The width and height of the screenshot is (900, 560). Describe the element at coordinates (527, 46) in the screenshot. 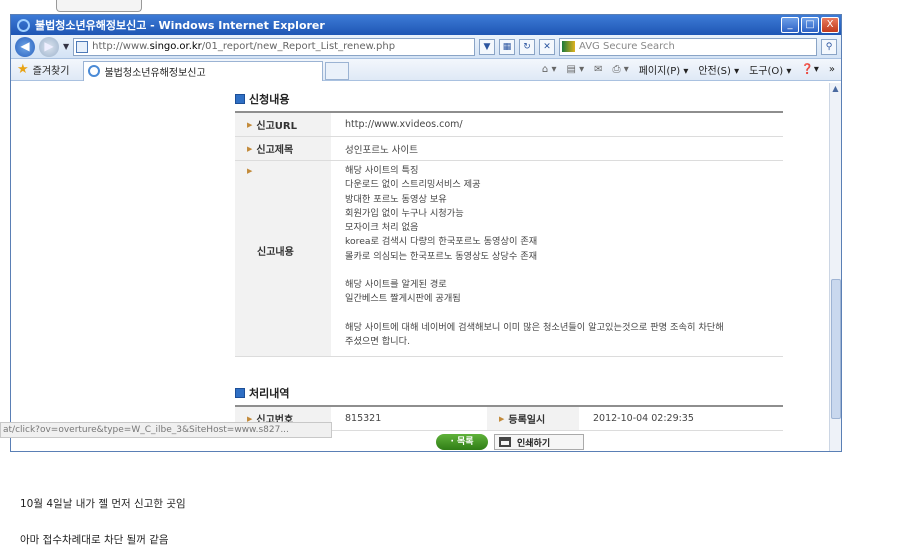

I see `refresh-icon: ↻` at that location.